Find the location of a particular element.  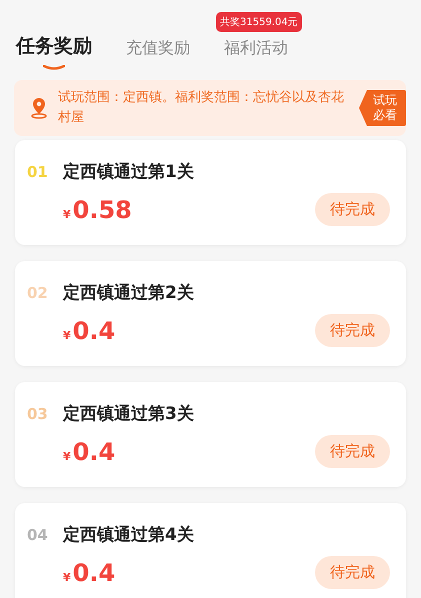

rank-number: 02 is located at coordinates (38, 293).